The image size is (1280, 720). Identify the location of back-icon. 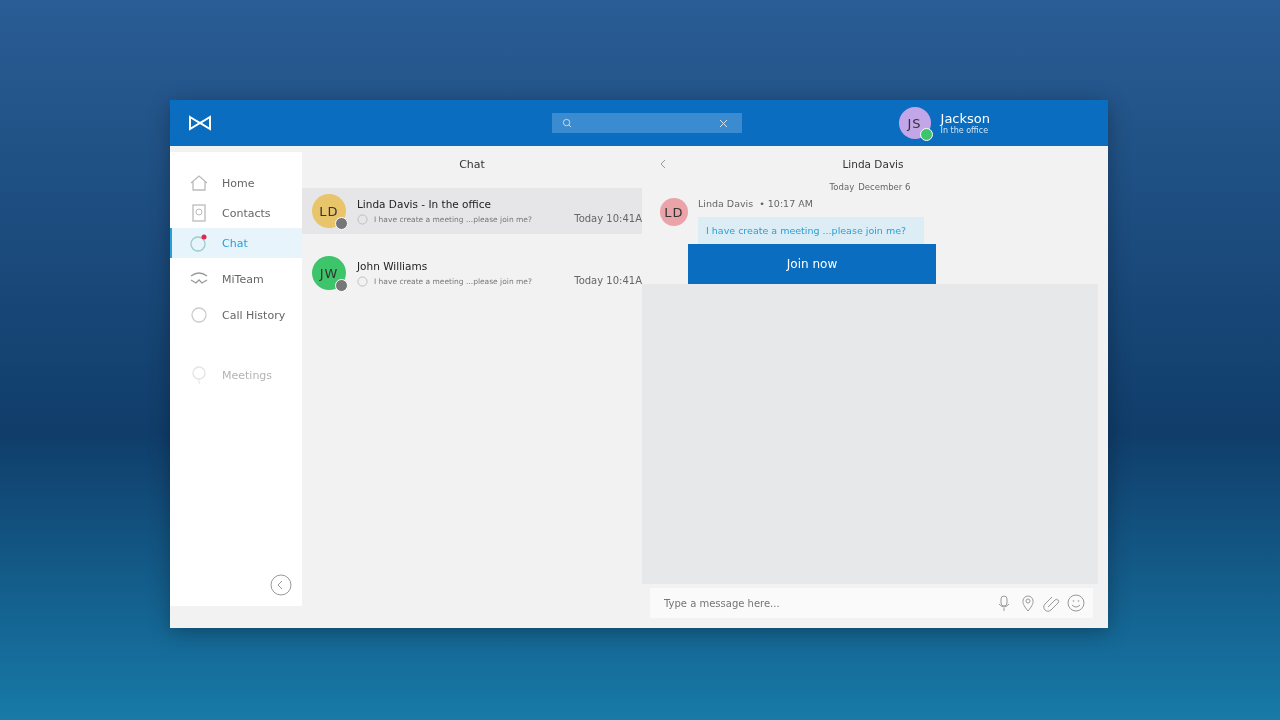
(663, 164).